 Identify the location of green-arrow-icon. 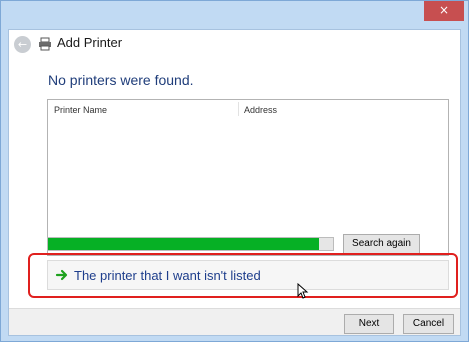
(61, 275).